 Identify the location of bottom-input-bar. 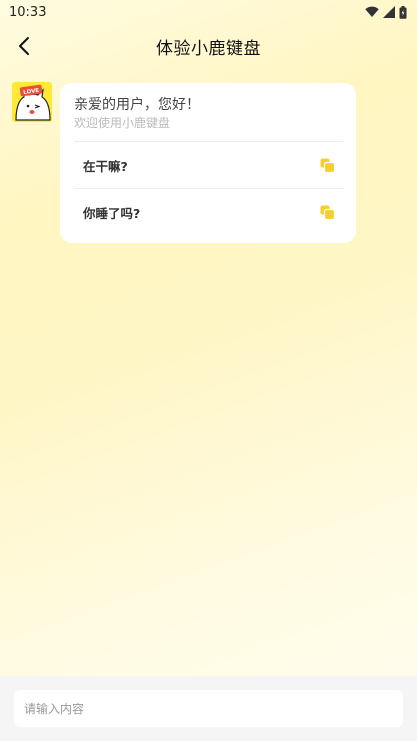
(208, 708).